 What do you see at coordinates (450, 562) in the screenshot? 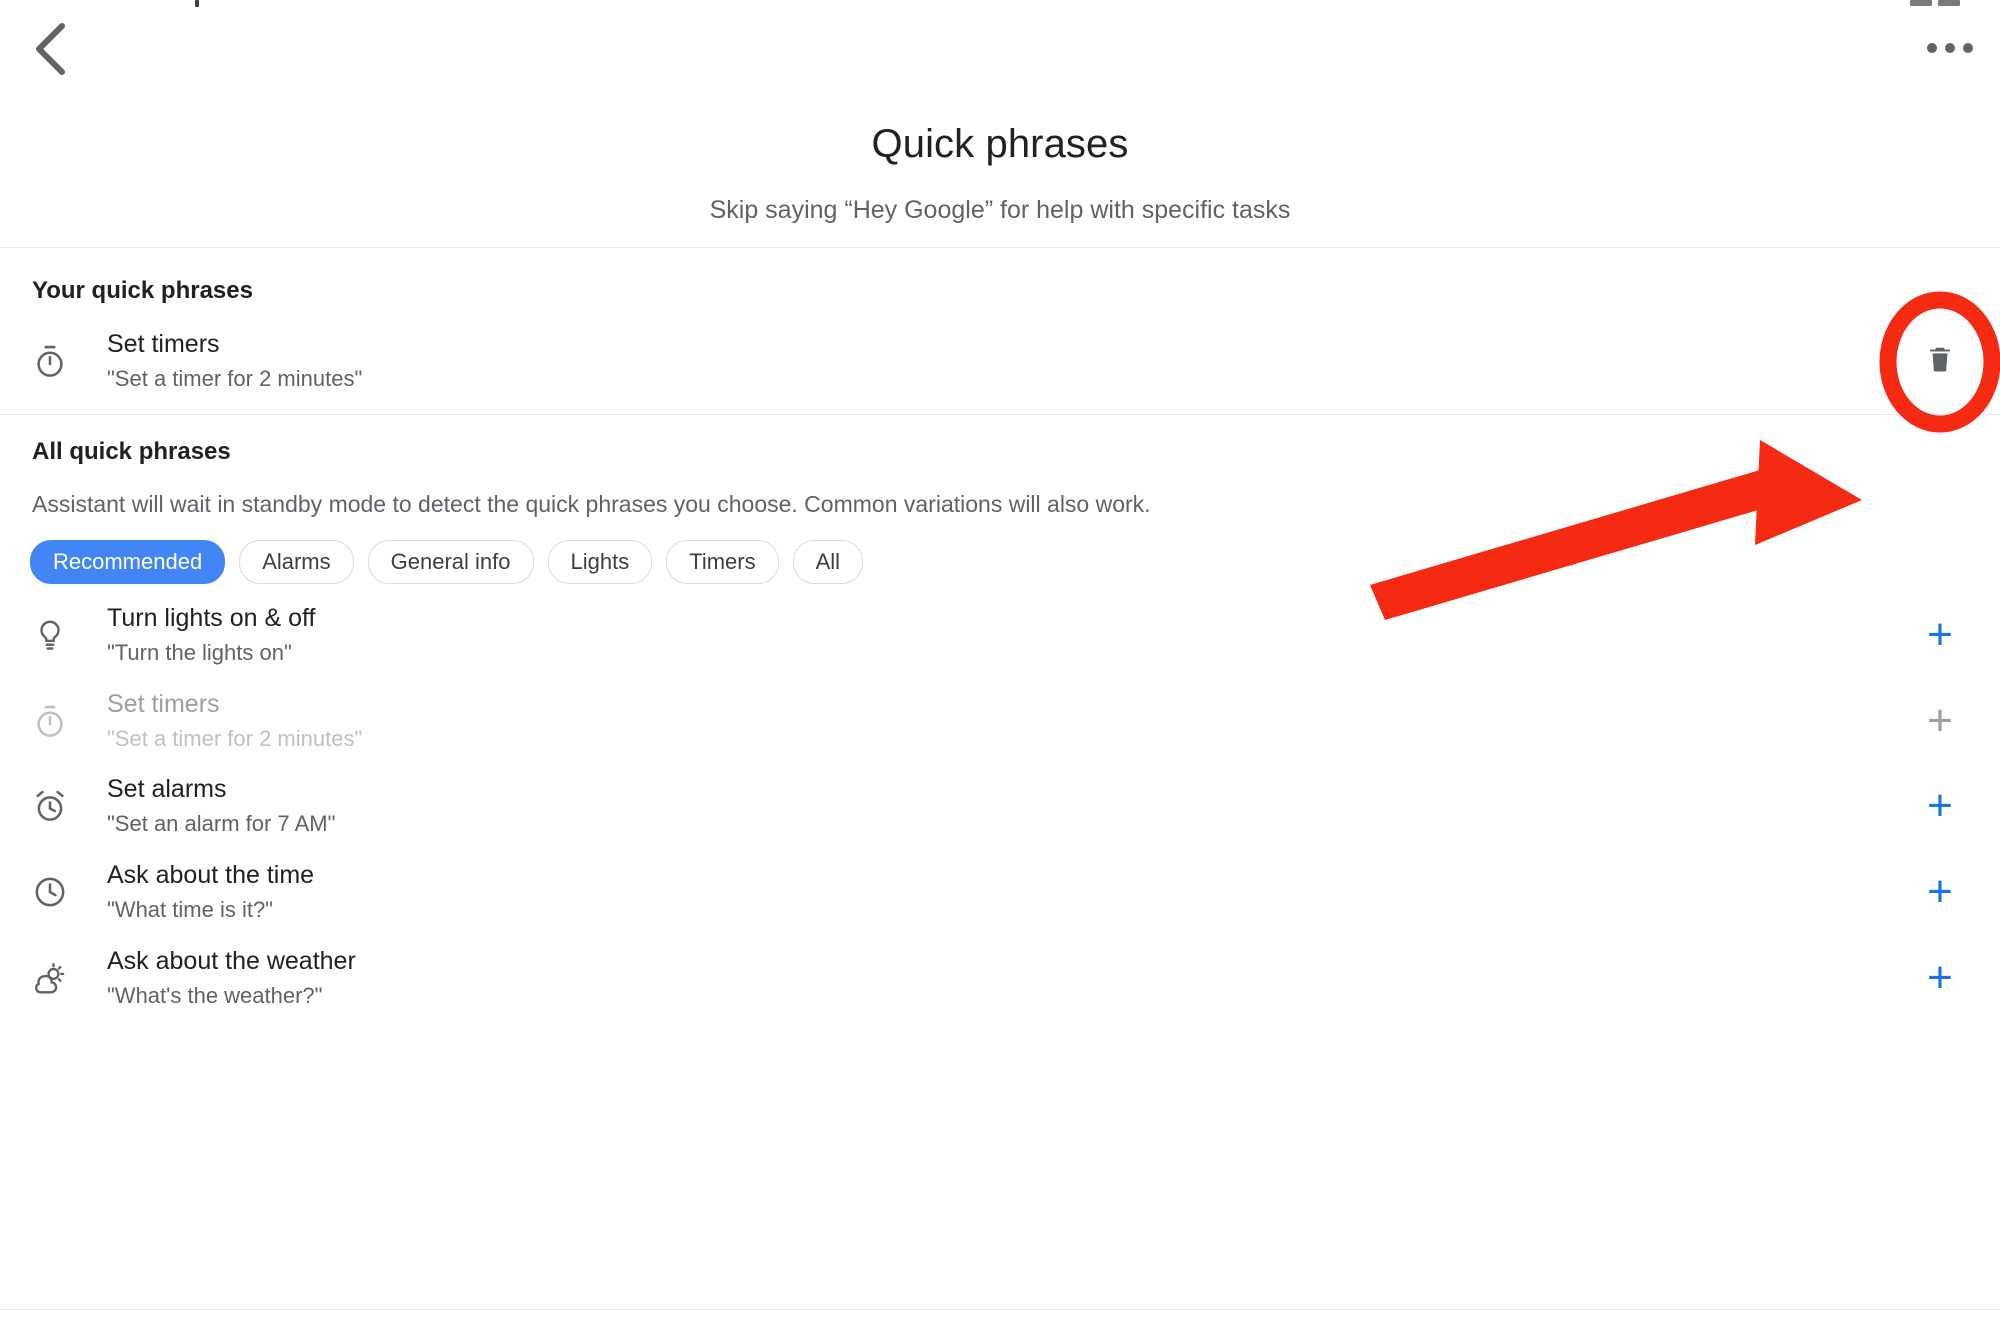
I see `filter-chip-general-info: General info` at bounding box center [450, 562].